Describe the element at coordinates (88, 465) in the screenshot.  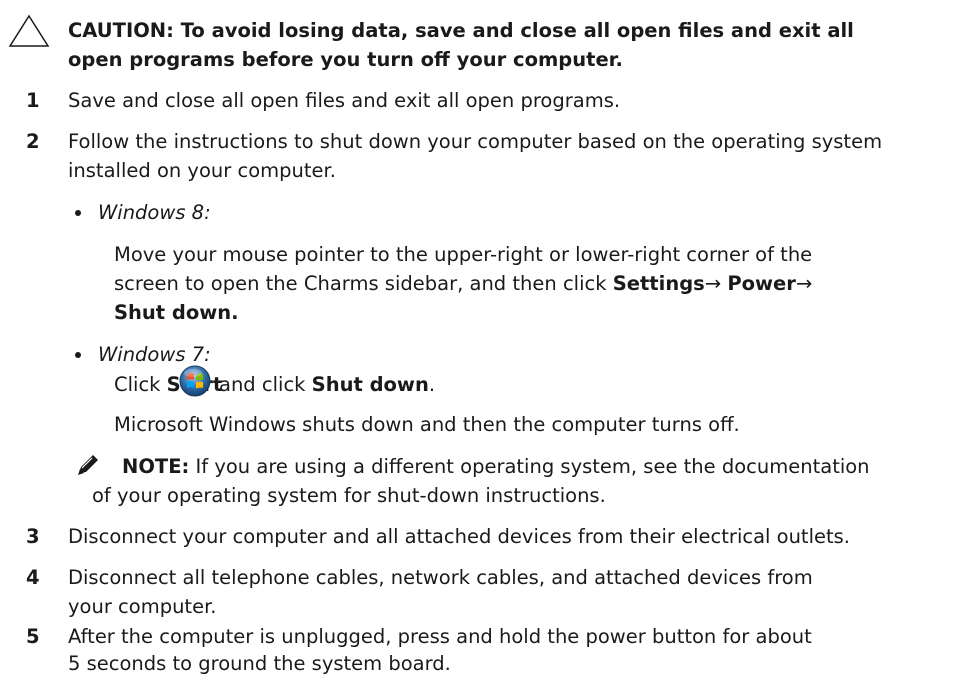
I see `pencil-icon` at that location.